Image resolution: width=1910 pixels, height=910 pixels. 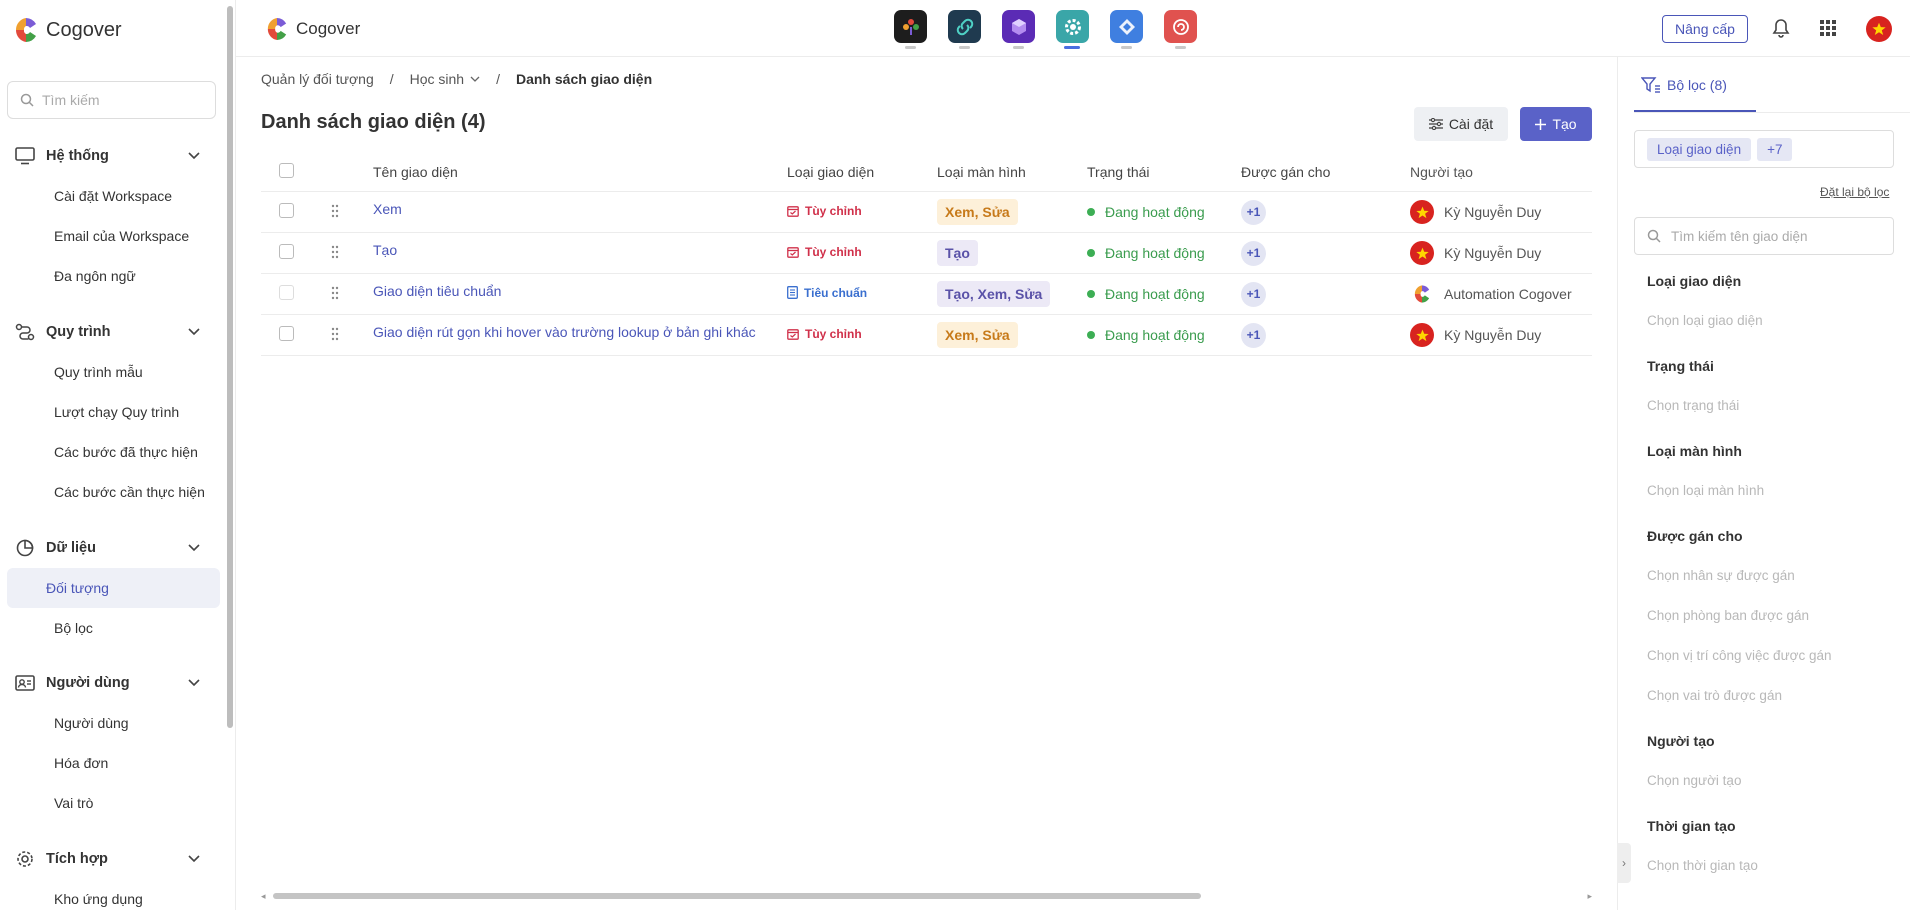 I want to click on workspace-logo: Cogover, so click(x=313, y=29).